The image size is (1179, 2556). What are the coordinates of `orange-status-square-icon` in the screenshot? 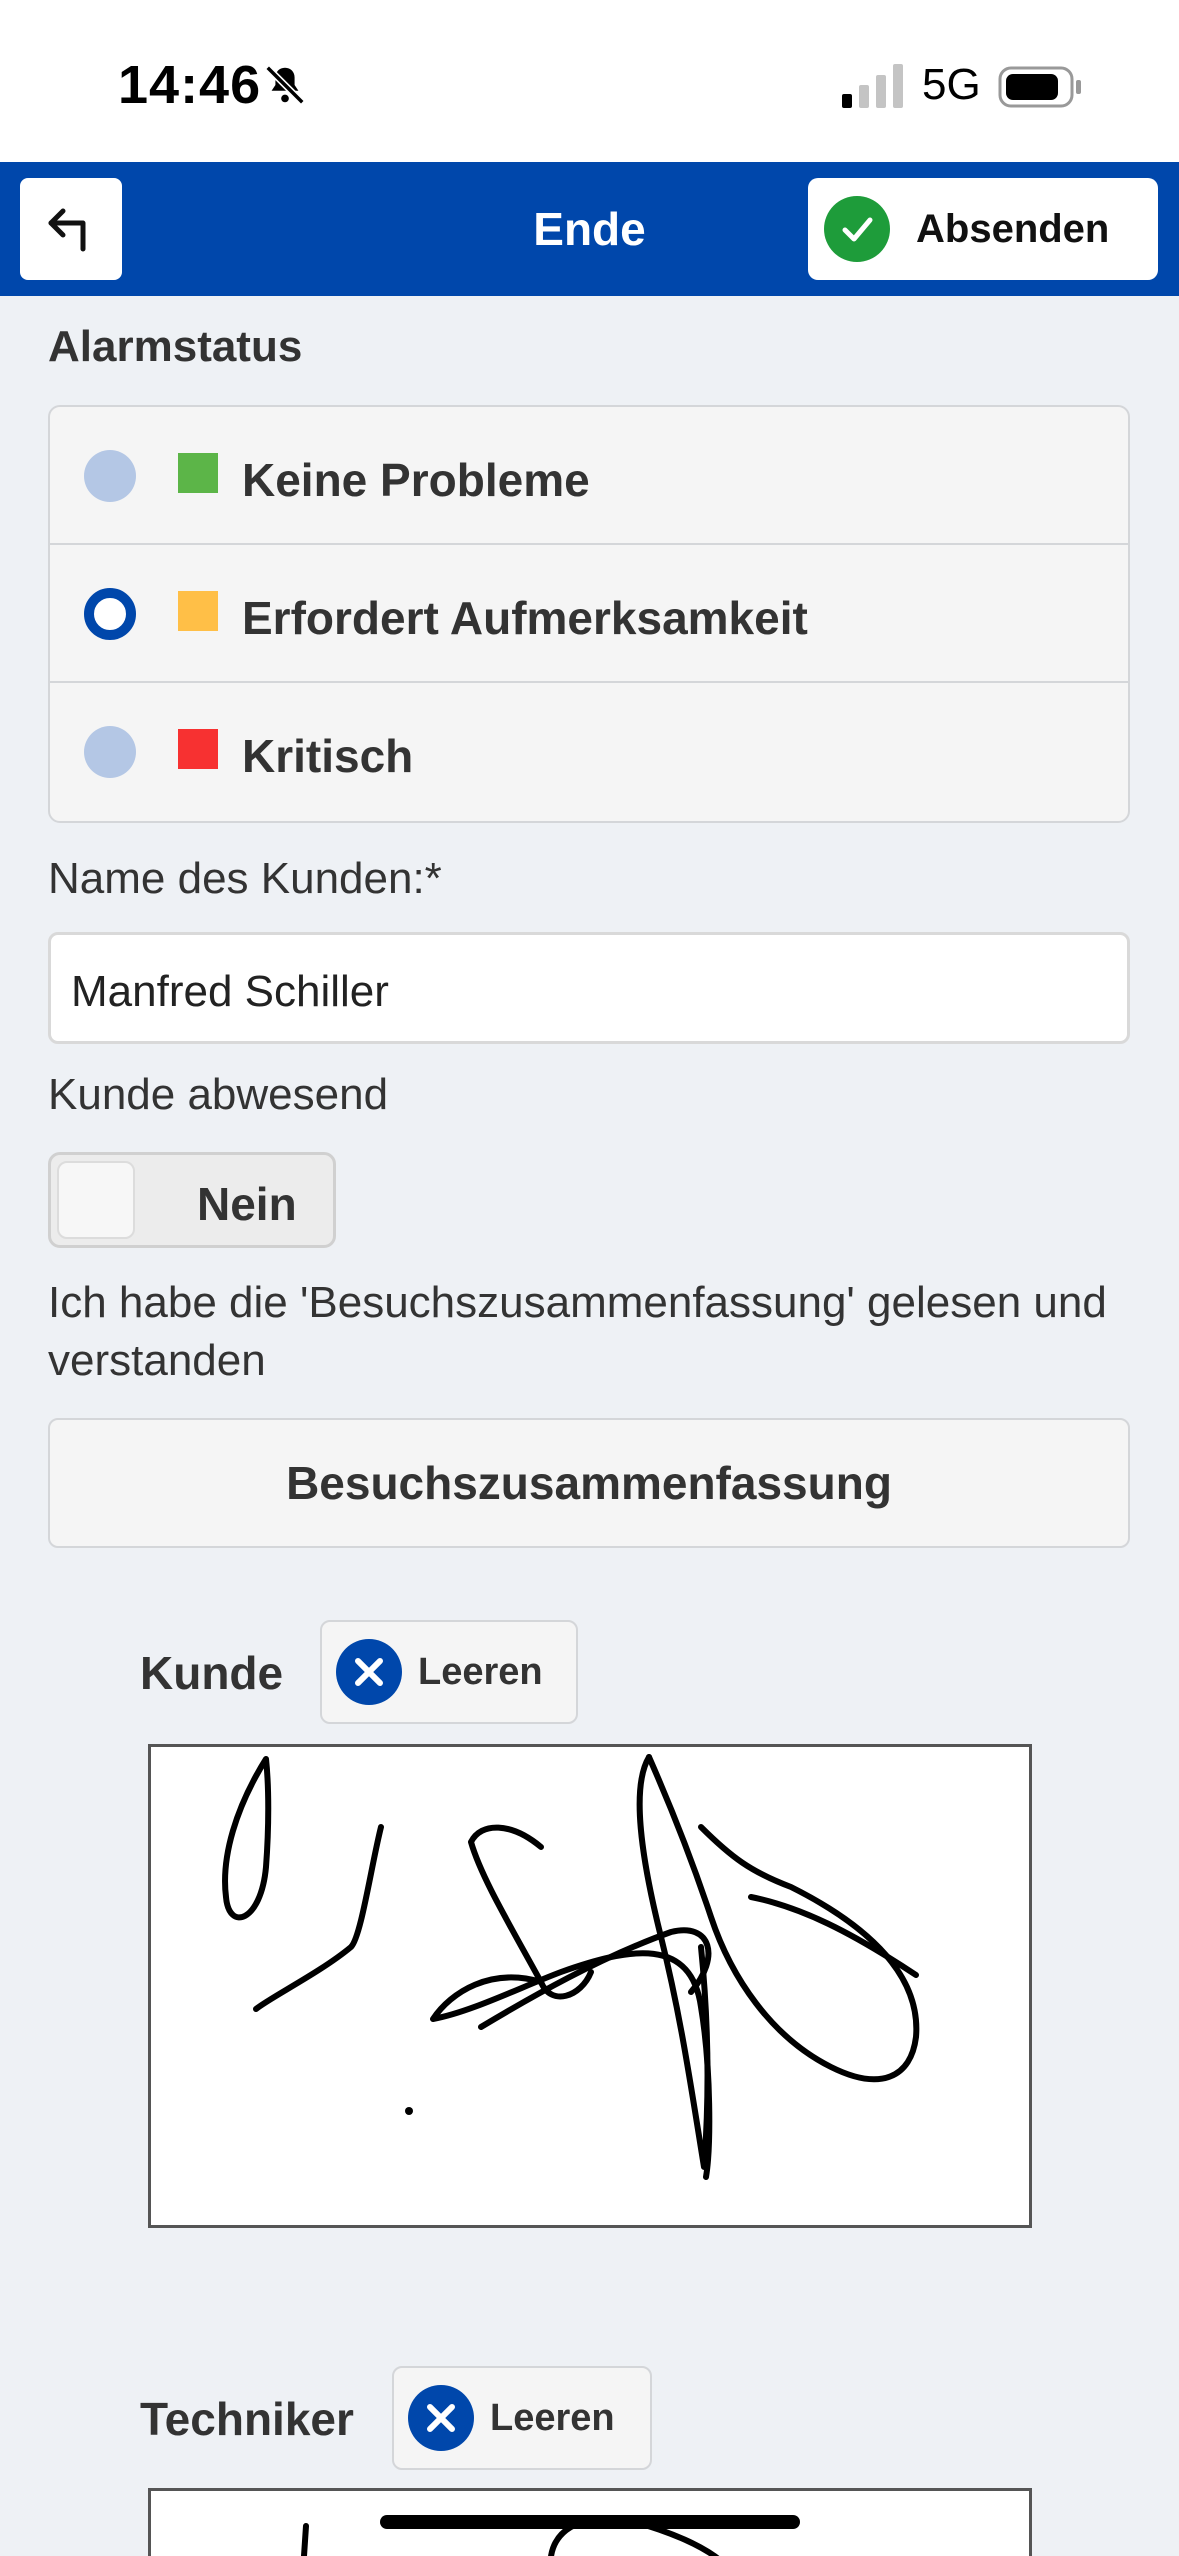 It's located at (198, 611).